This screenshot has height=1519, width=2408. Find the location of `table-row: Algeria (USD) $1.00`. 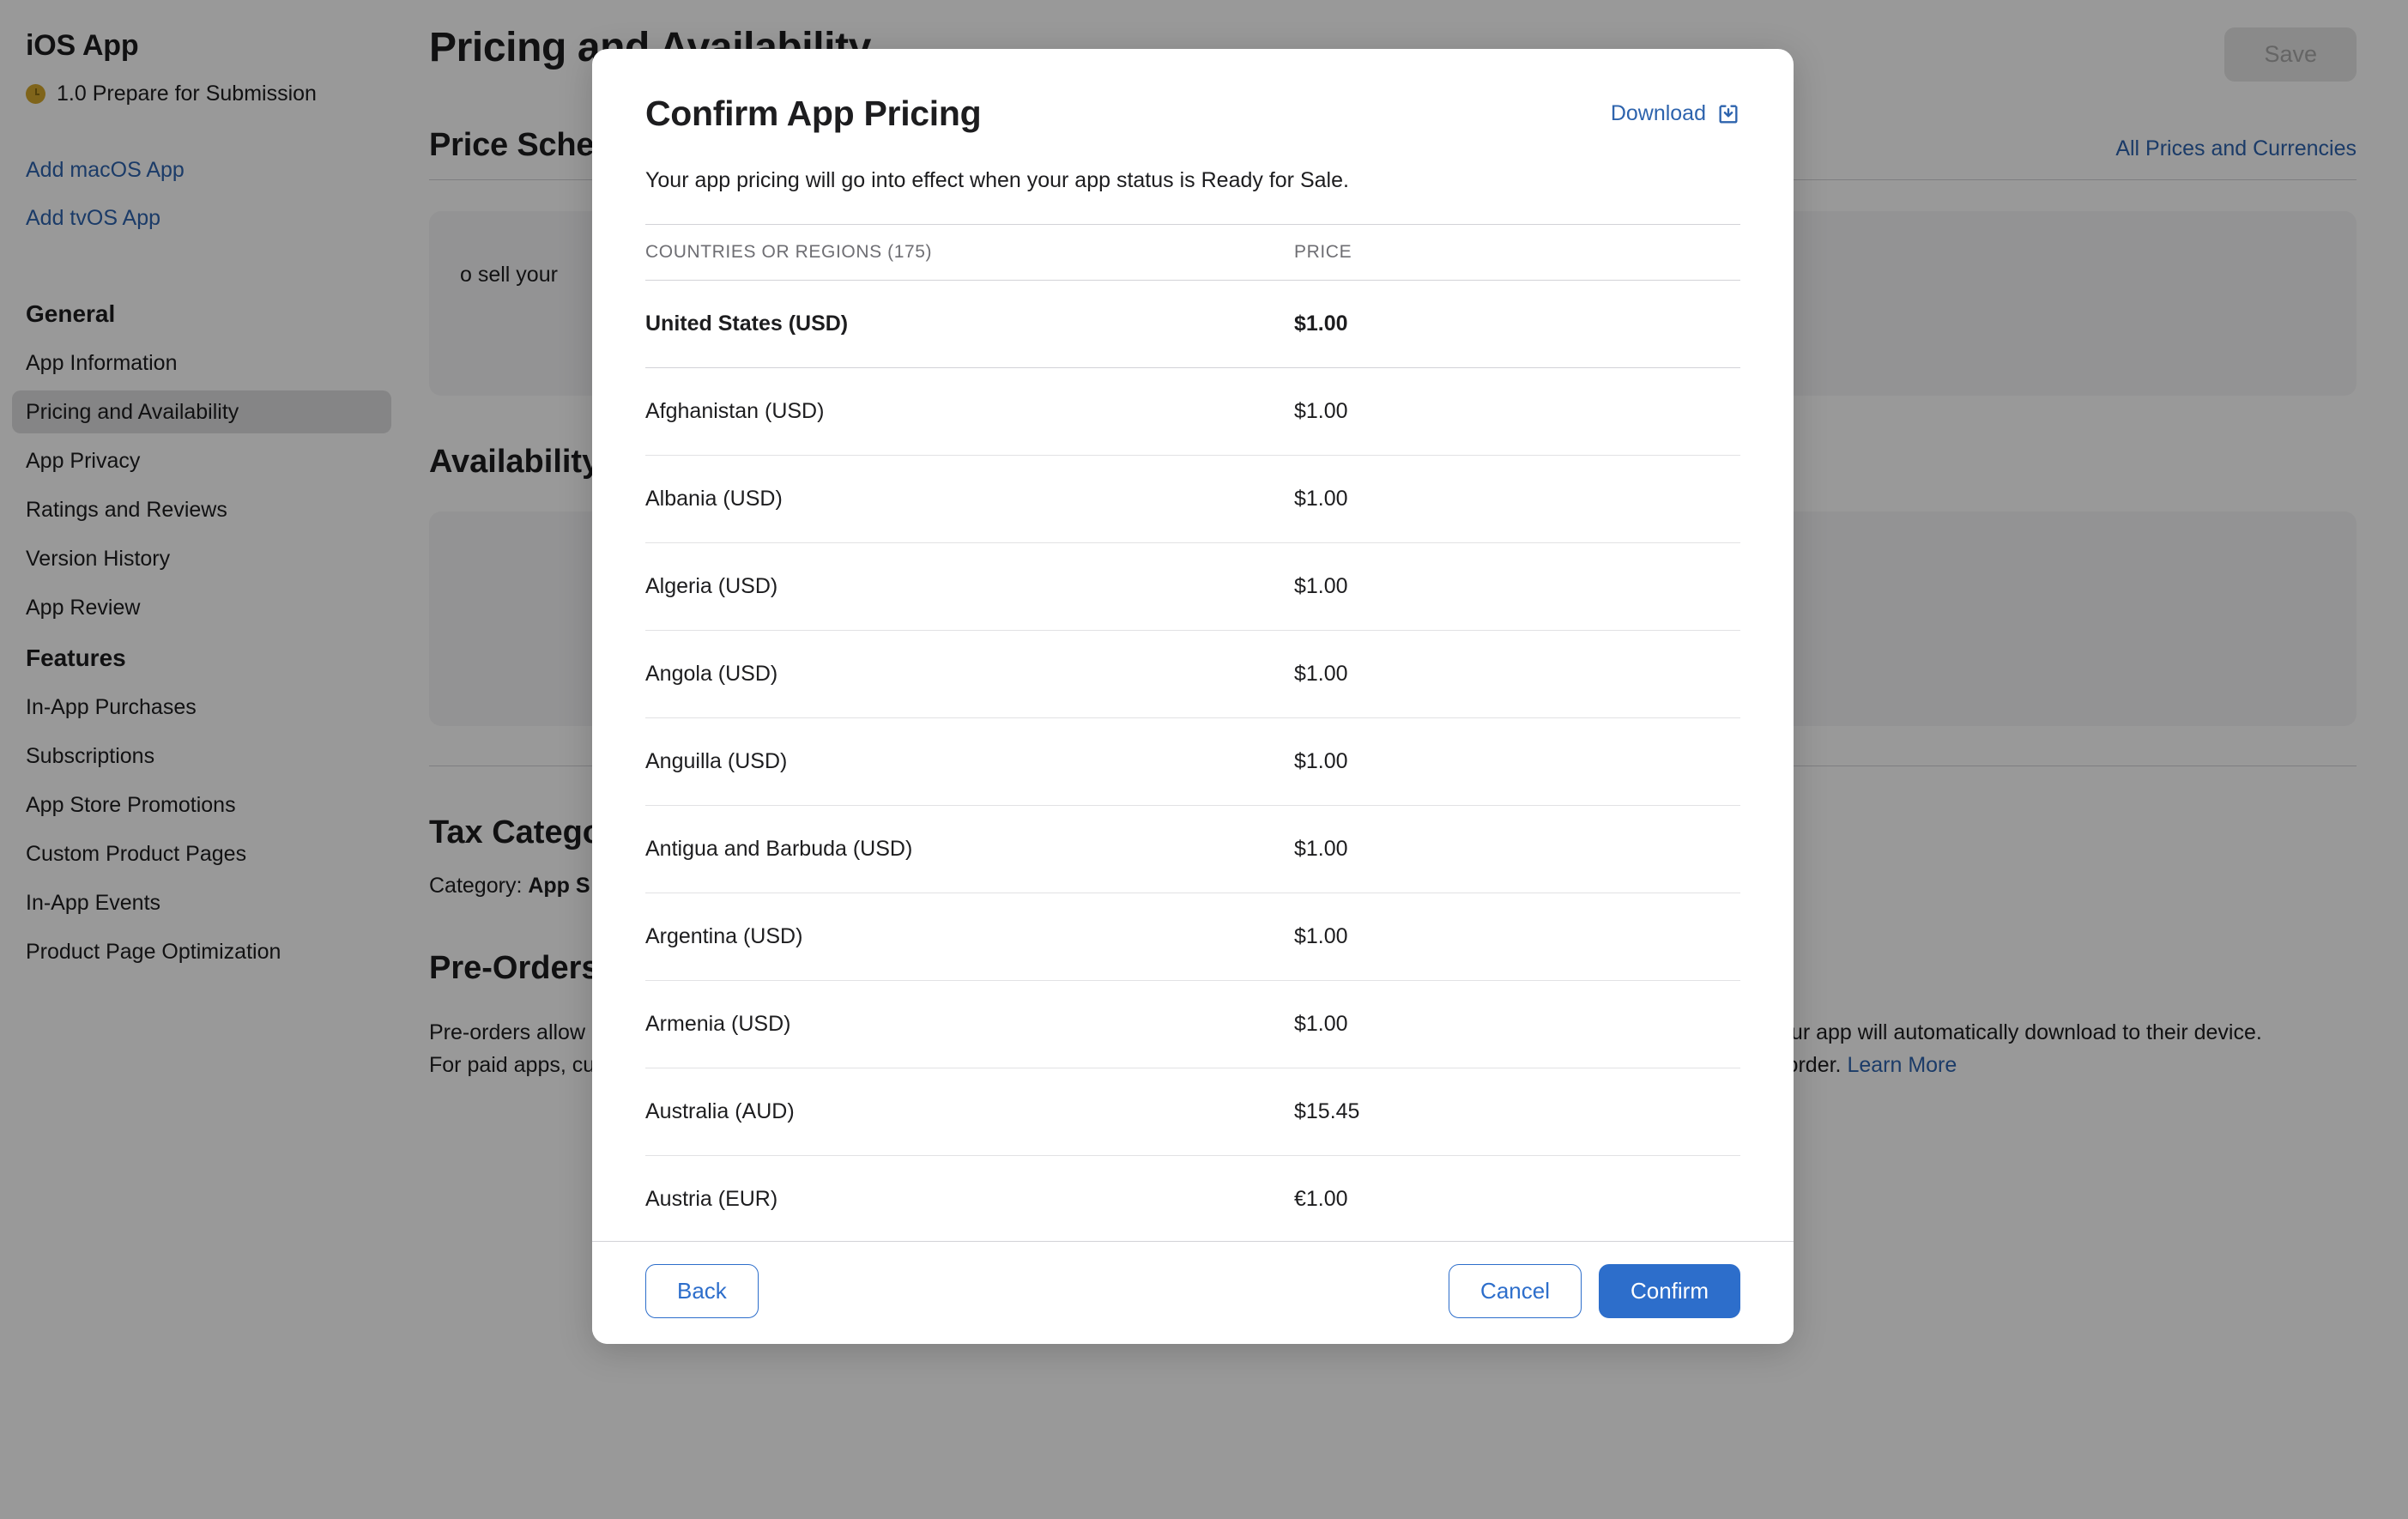

table-row: Algeria (USD) $1.00 is located at coordinates (1192, 587).